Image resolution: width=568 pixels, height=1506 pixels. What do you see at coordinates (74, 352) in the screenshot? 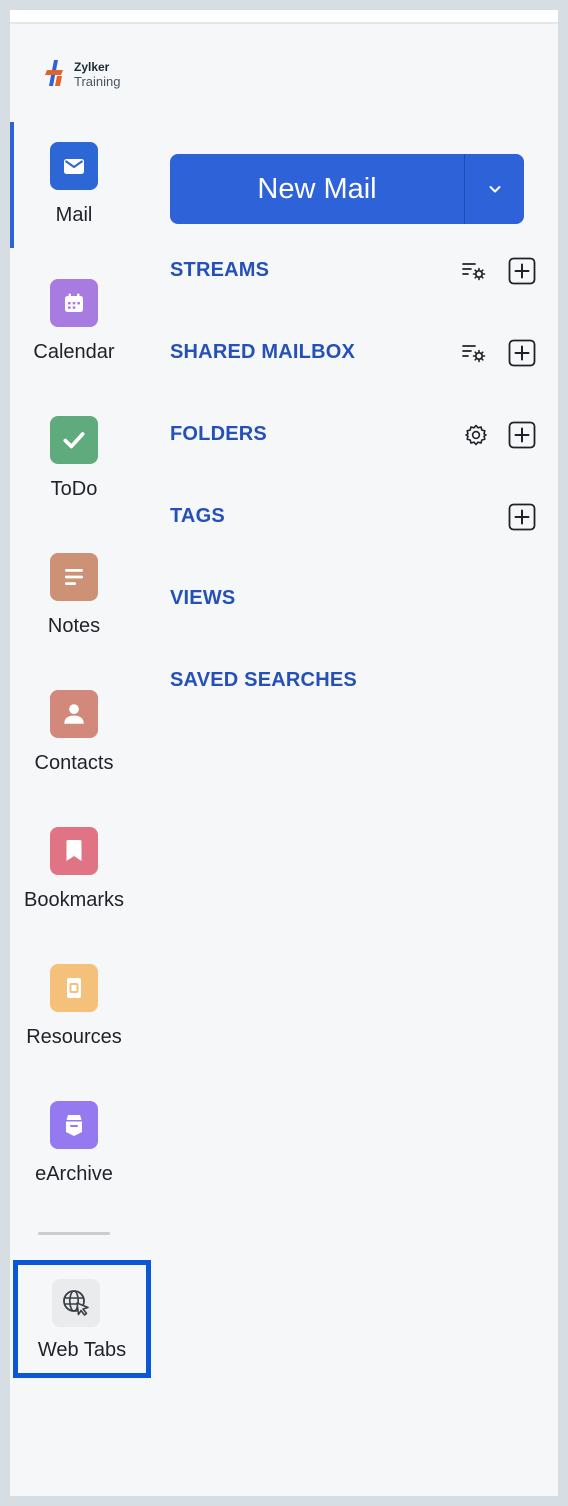
I see `app-label: Calendar` at bounding box center [74, 352].